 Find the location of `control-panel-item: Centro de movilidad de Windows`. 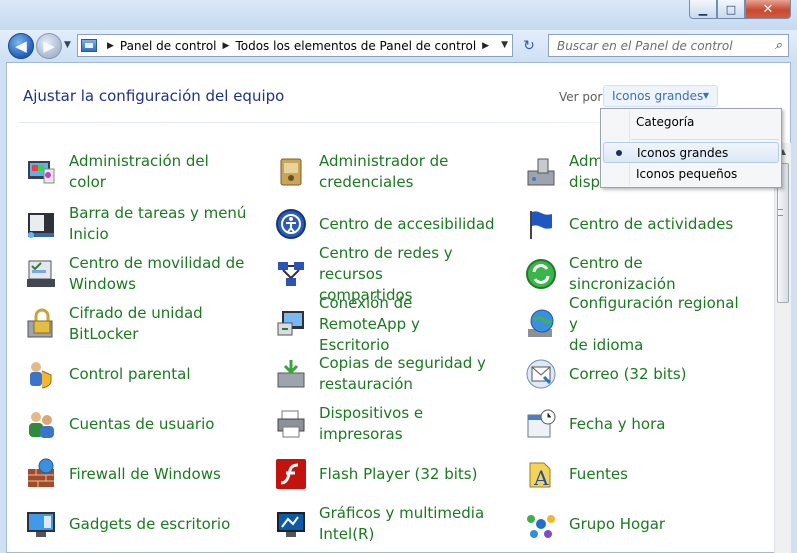

control-panel-item: Centro de movilidad de Windows is located at coordinates (127, 274).